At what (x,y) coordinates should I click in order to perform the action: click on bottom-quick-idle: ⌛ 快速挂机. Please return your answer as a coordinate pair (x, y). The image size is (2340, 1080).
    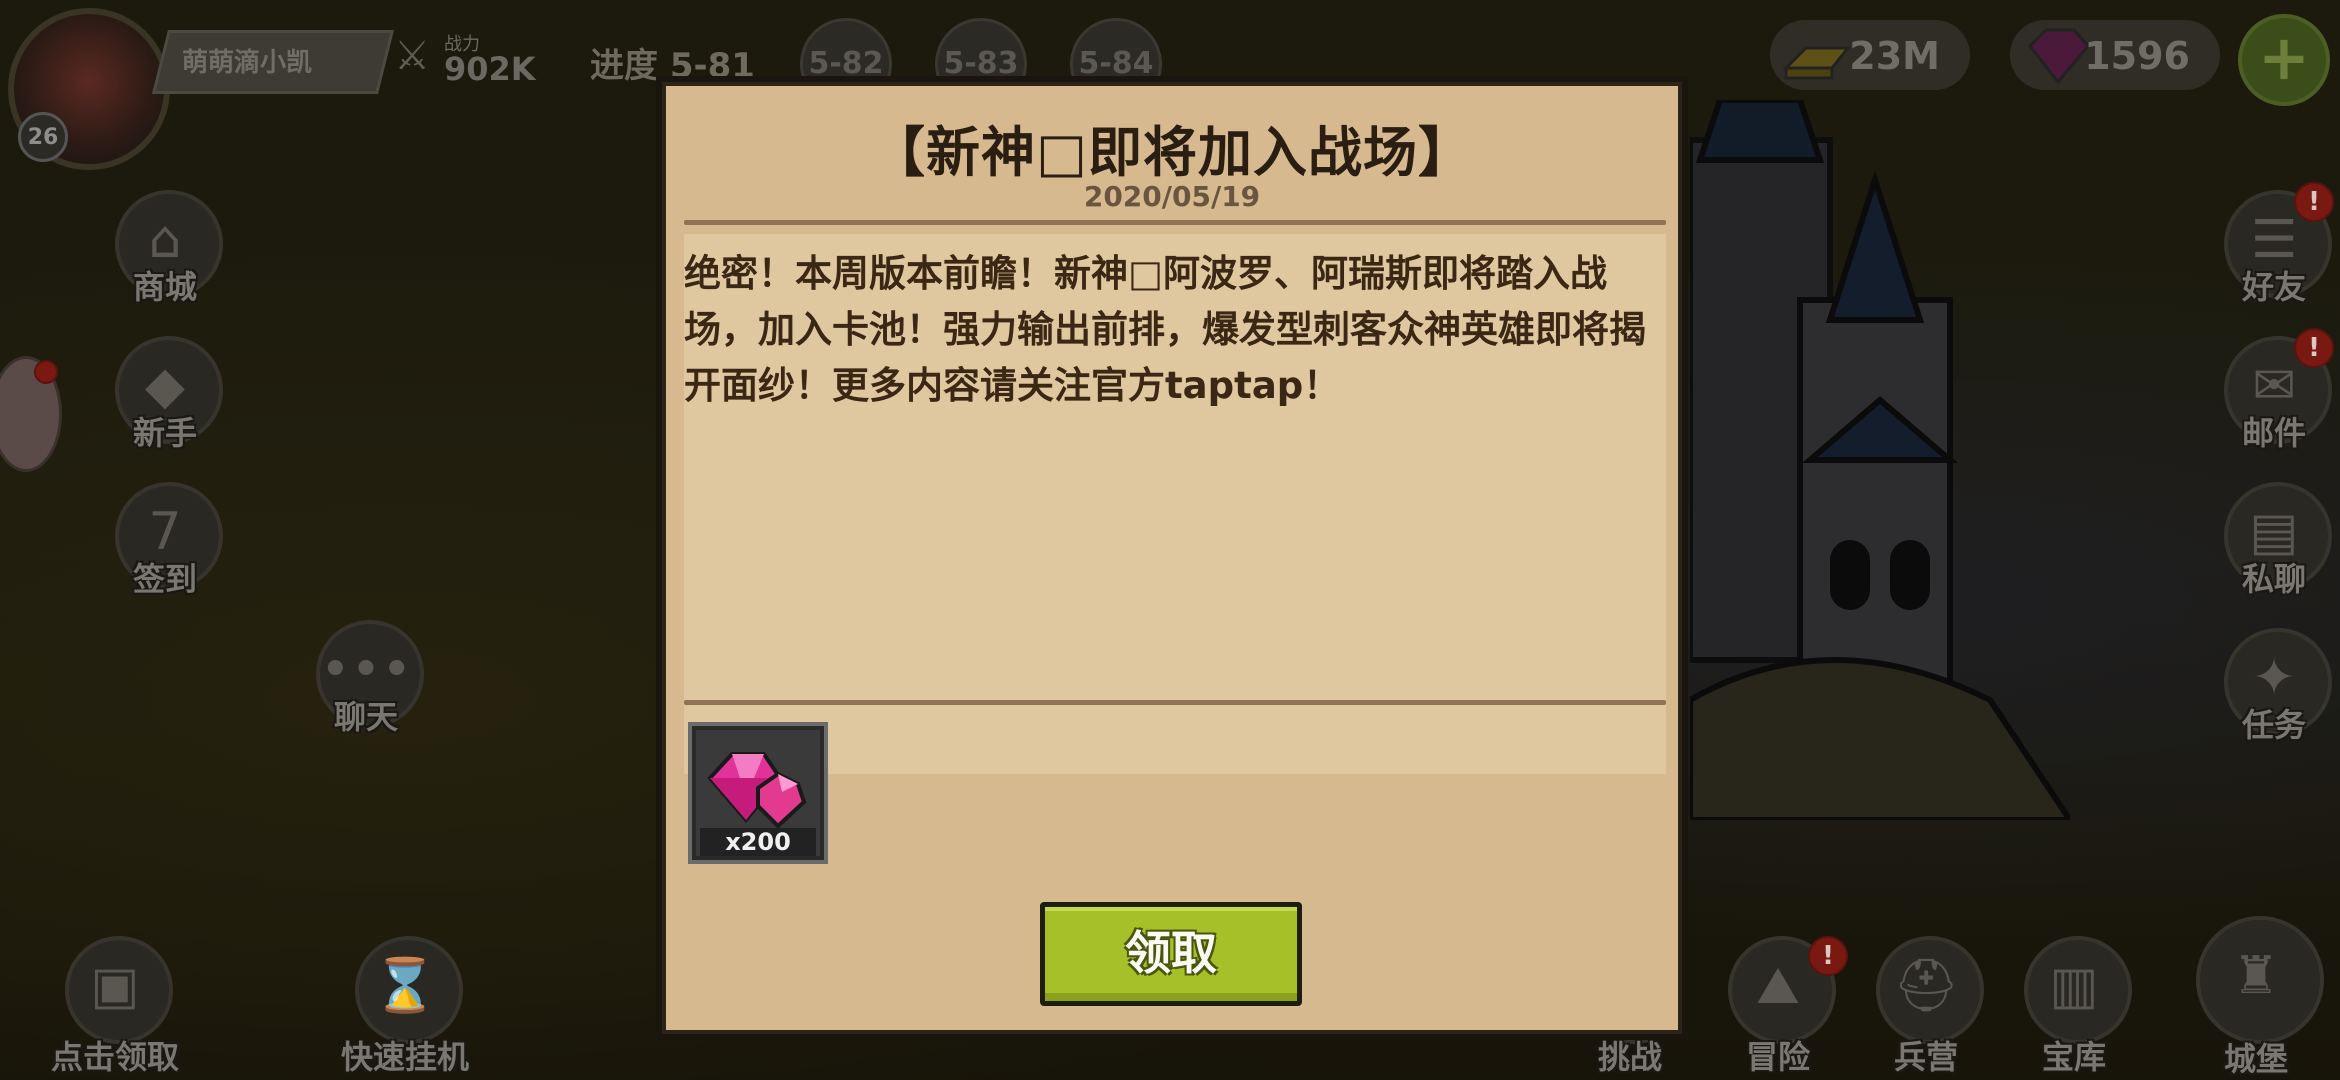
    Looking at the image, I should click on (405, 1006).